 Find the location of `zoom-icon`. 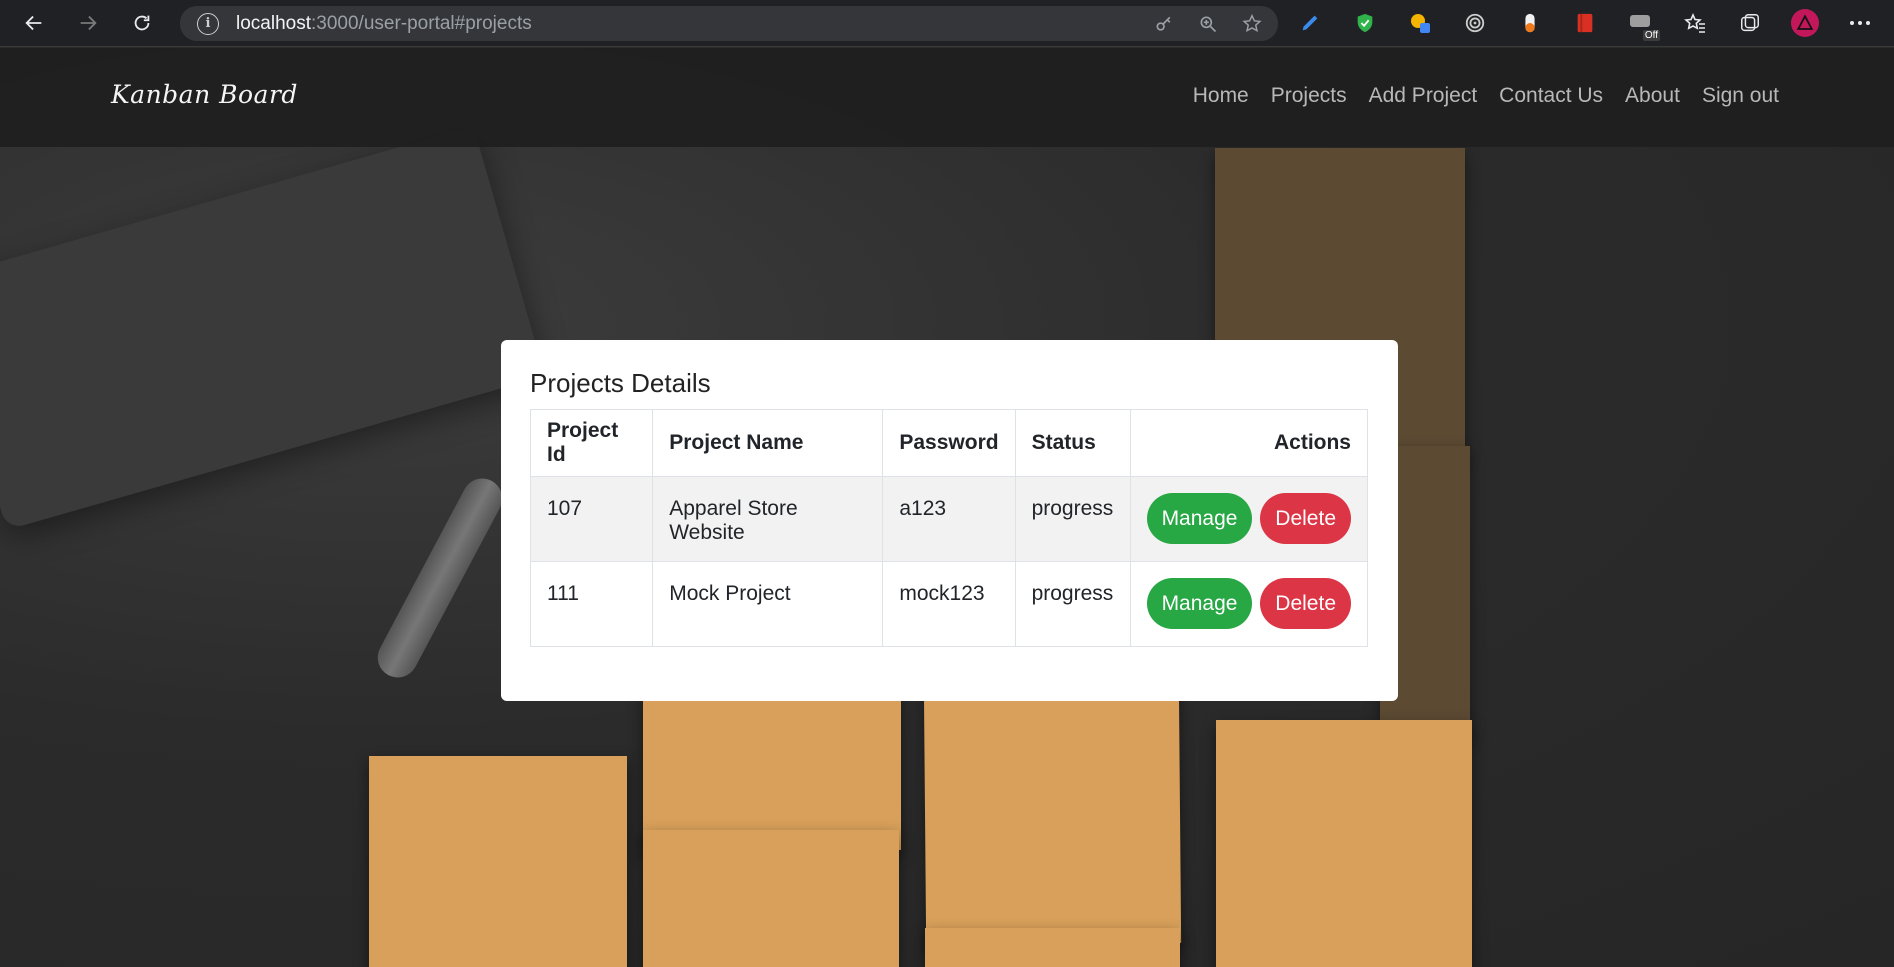

zoom-icon is located at coordinates (1208, 24).